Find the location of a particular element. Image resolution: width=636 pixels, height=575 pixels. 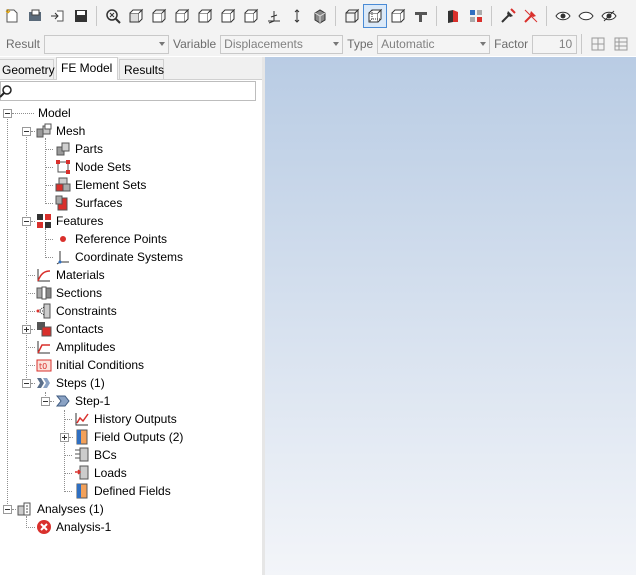

defined-fields-icon is located at coordinates (82, 491).